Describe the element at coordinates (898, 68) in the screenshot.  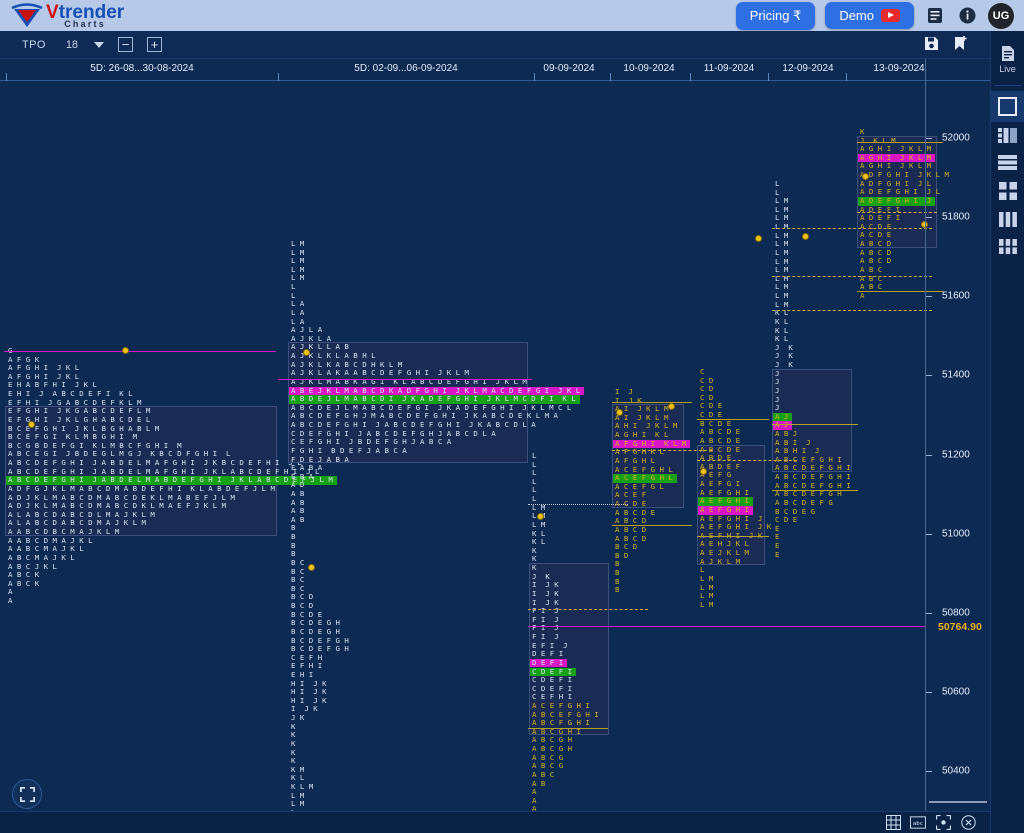
I see `date-column-label: 13-09-2024` at that location.